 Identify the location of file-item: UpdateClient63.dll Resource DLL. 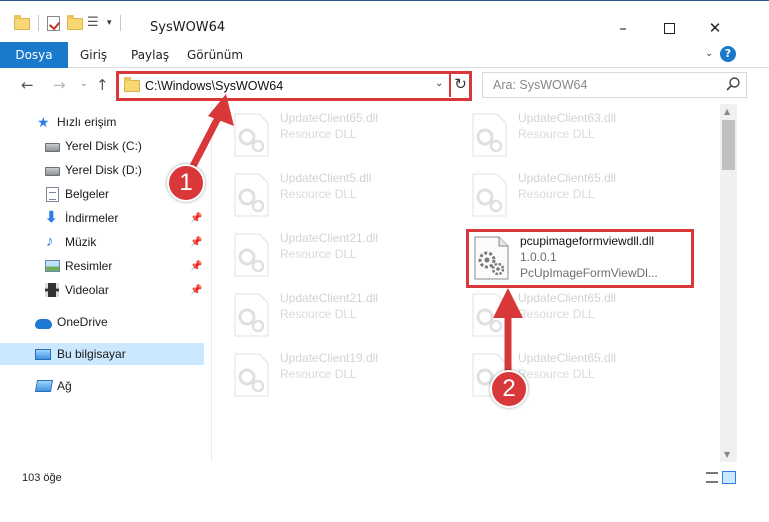
(580, 136).